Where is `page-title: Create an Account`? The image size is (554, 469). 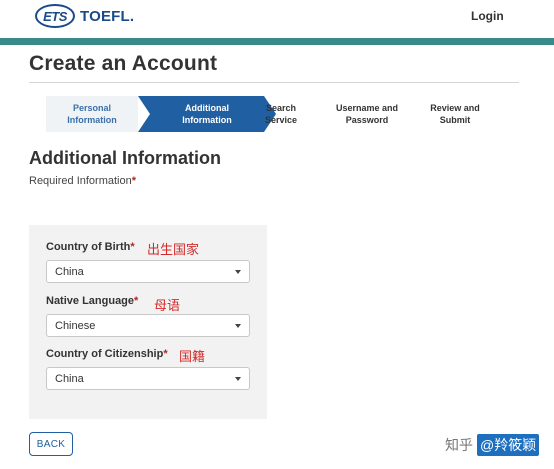
page-title: Create an Account is located at coordinates (123, 63).